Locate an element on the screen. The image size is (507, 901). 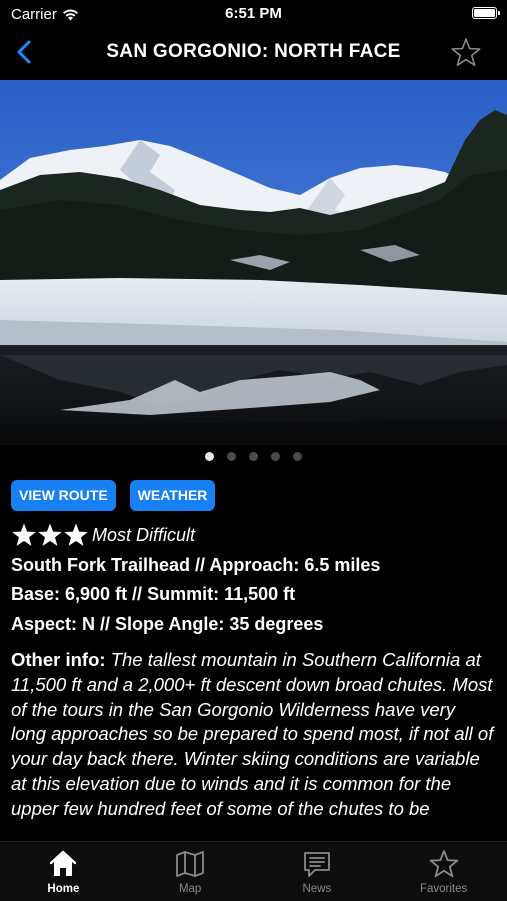
page-indicator is located at coordinates (253, 458).